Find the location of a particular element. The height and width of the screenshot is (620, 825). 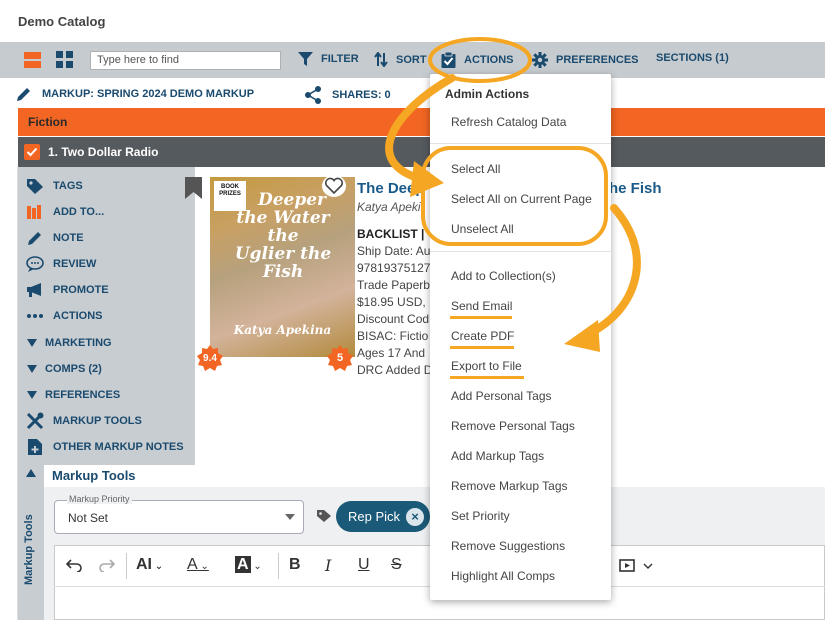

side-item-review: REVIEW is located at coordinates (61, 264).